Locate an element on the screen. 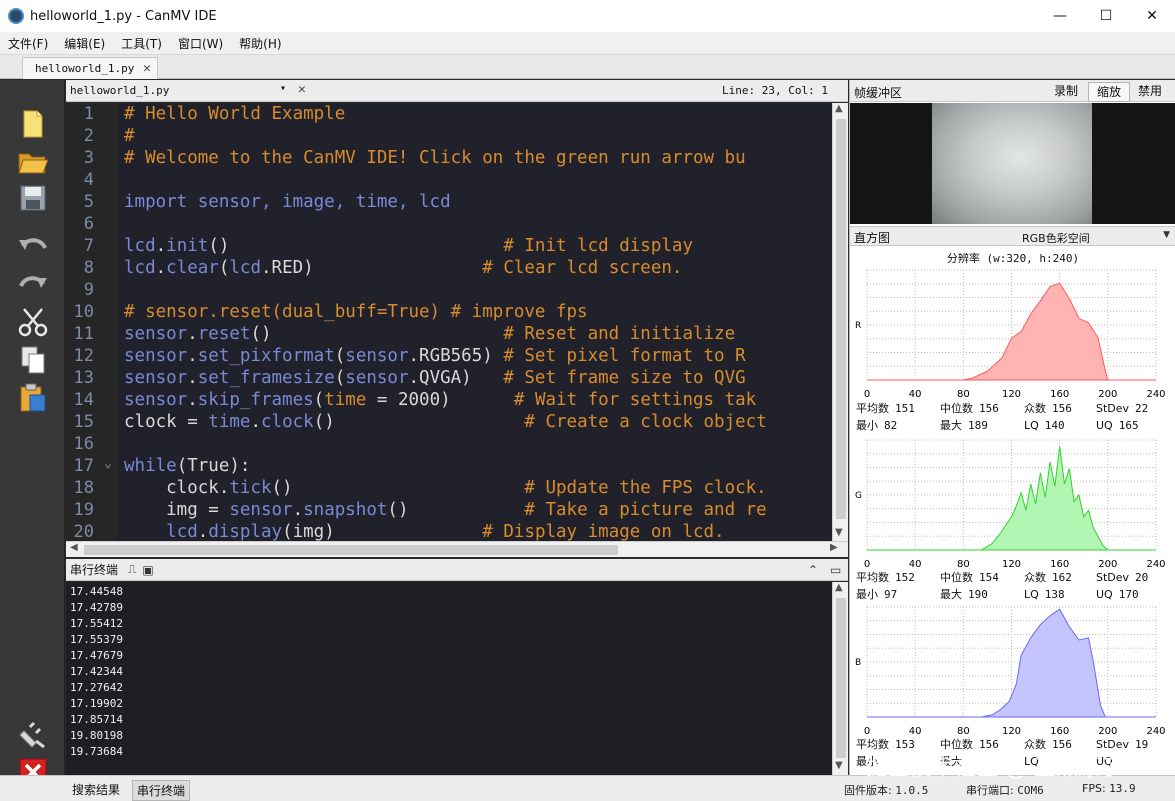 The height and width of the screenshot is (801, 1175). zoom-button: 缩放 is located at coordinates (1109, 92).